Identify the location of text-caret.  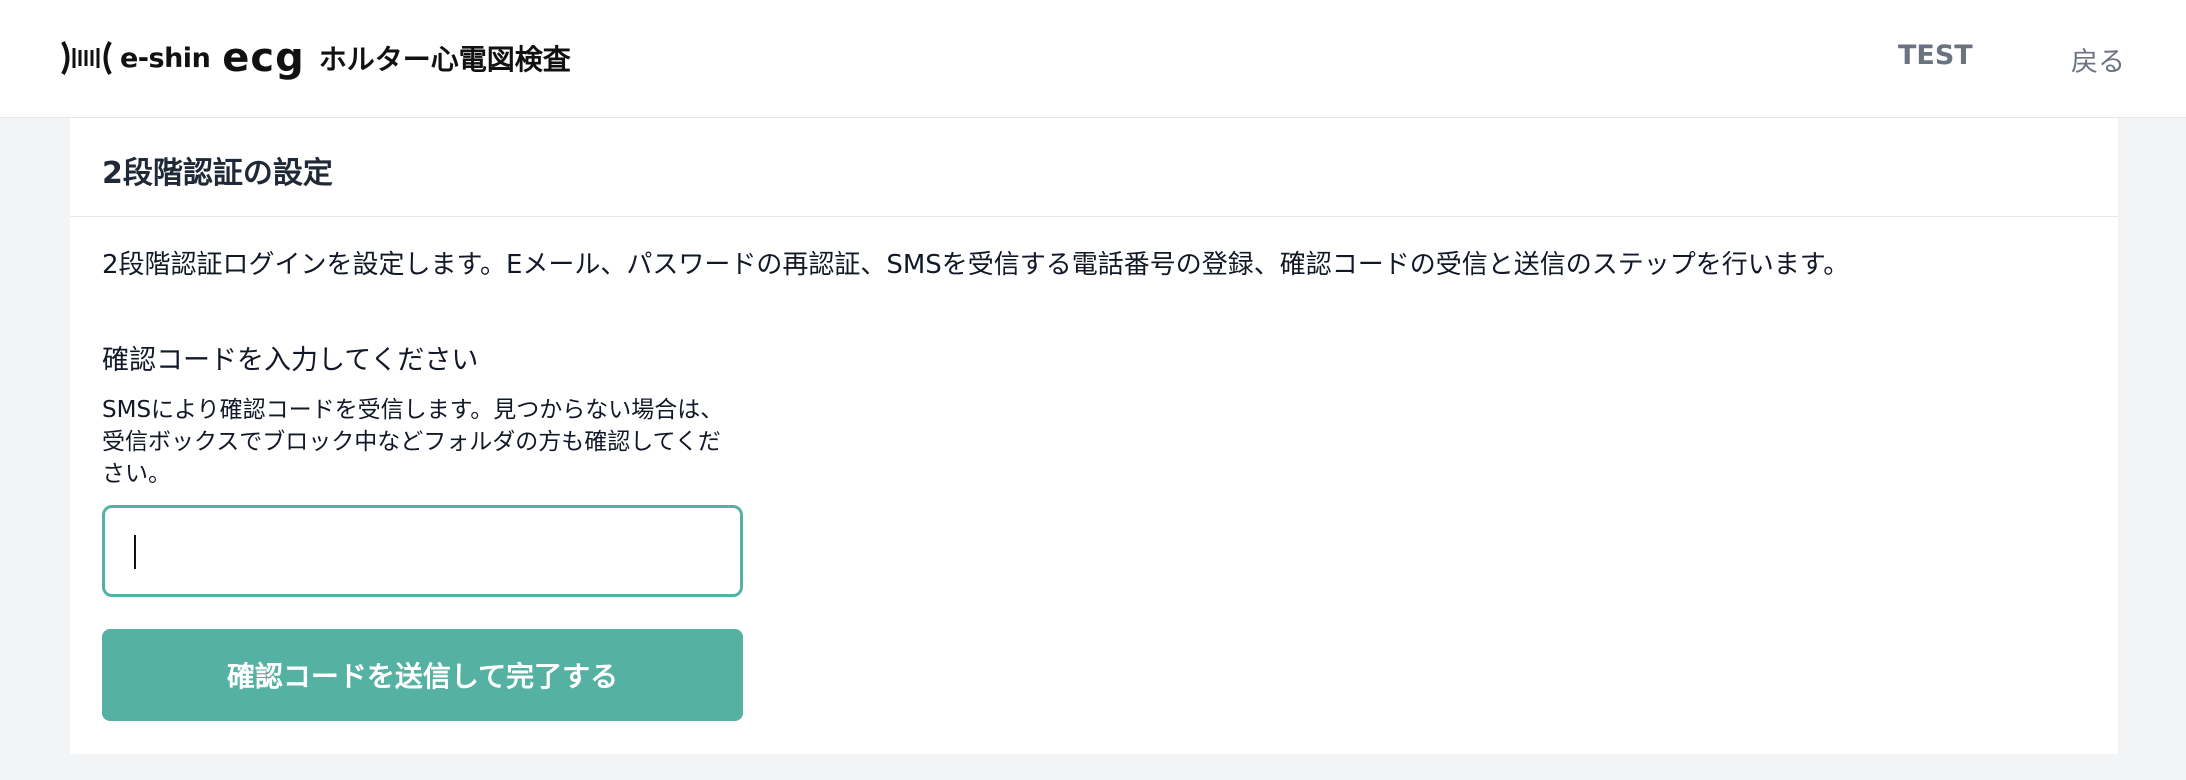
(135, 552).